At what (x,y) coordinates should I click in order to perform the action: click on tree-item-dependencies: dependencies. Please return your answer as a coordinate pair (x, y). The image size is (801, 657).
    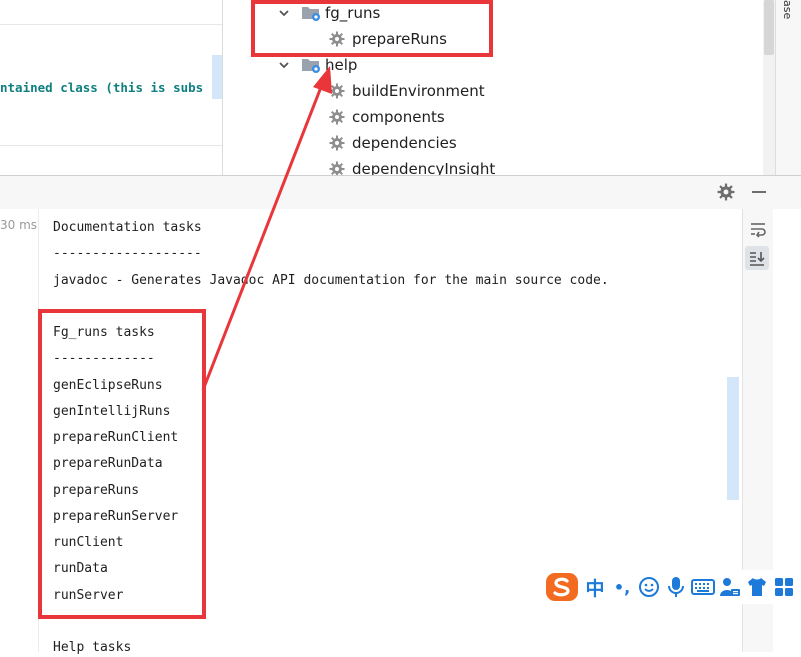
    Looking at the image, I should click on (392, 143).